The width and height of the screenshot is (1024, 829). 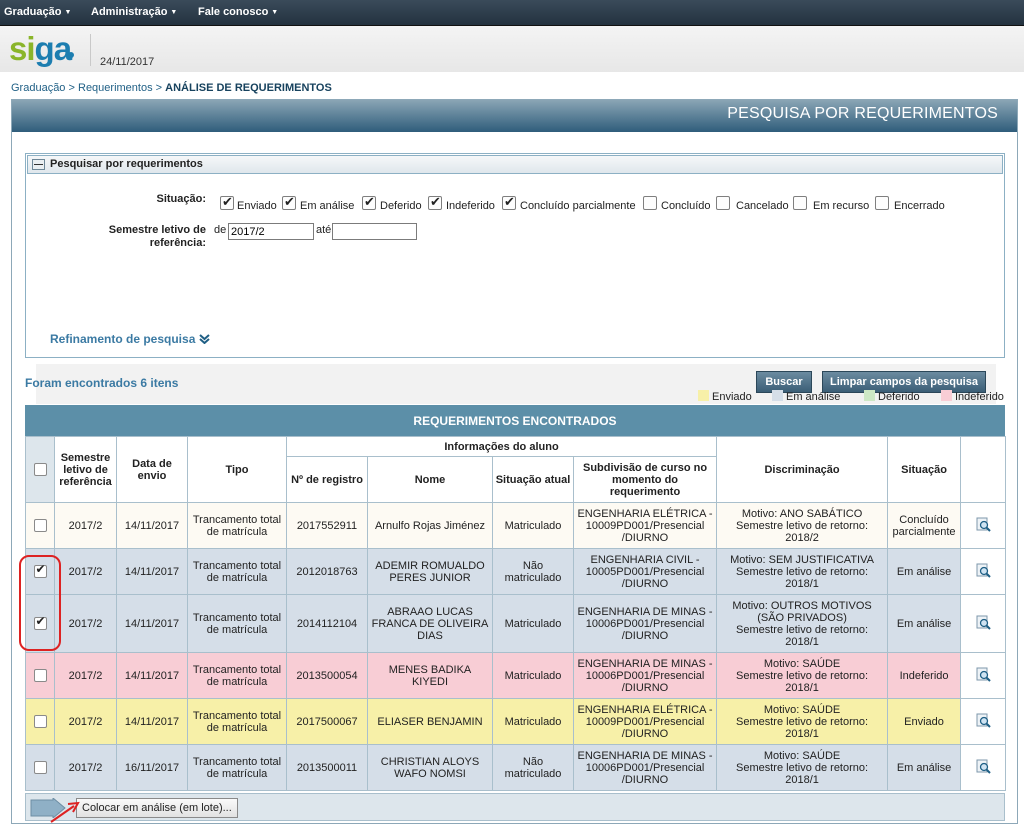 What do you see at coordinates (237, 469) in the screenshot?
I see `header-tipo: Tipo` at bounding box center [237, 469].